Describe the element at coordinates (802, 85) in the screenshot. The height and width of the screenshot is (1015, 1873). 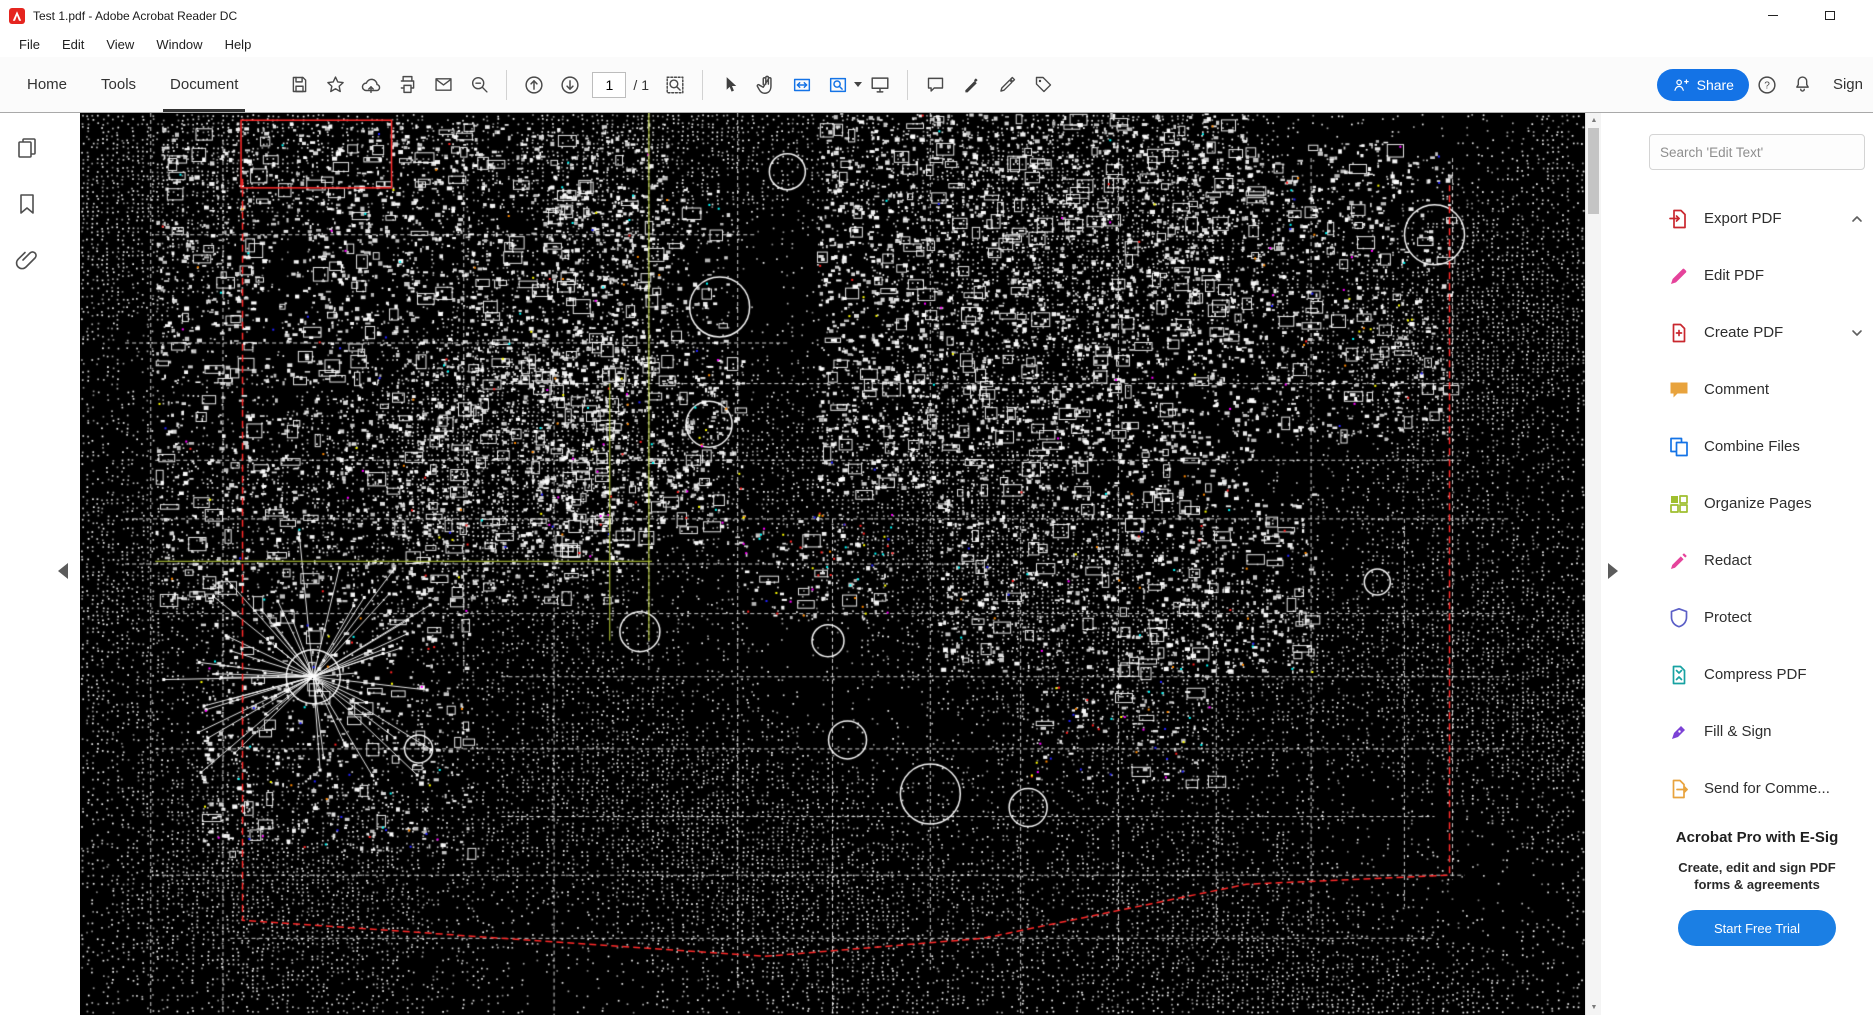
I see `marquee-zoom-button` at that location.